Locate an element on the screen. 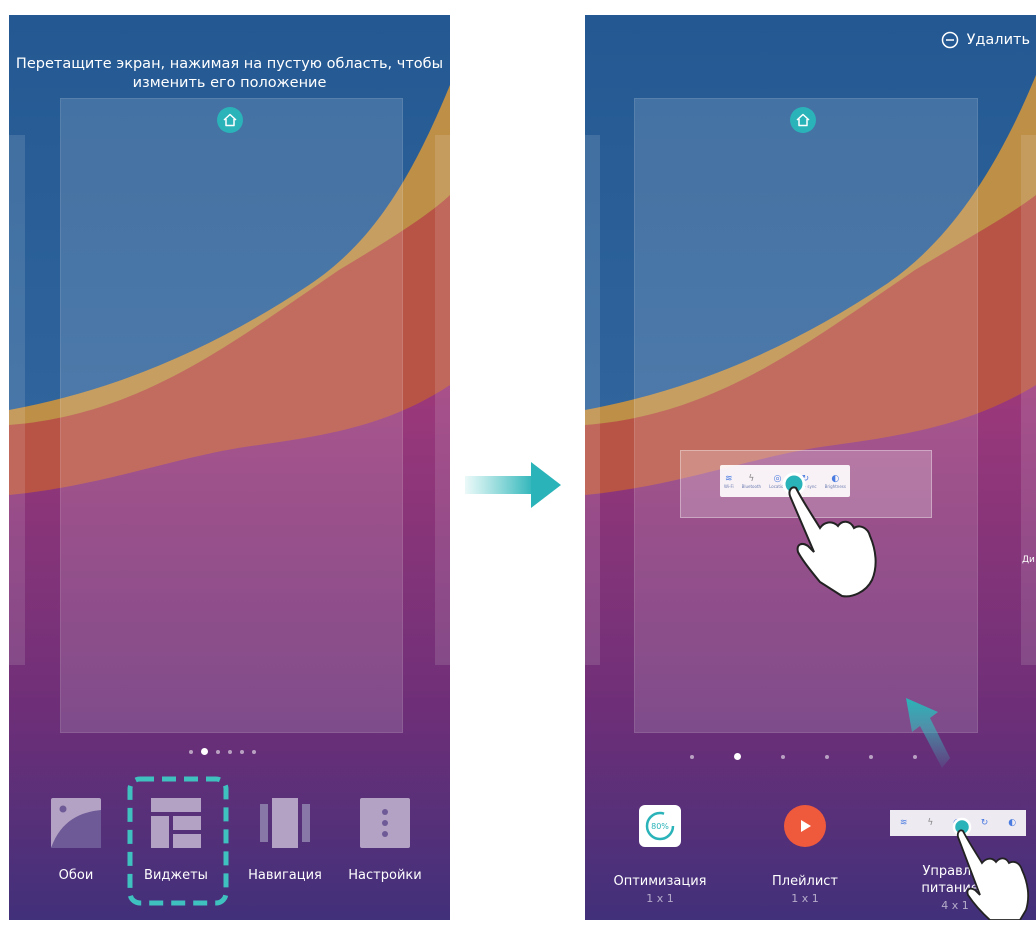  adjacent-page-label: Ди is located at coordinates (1028, 560).